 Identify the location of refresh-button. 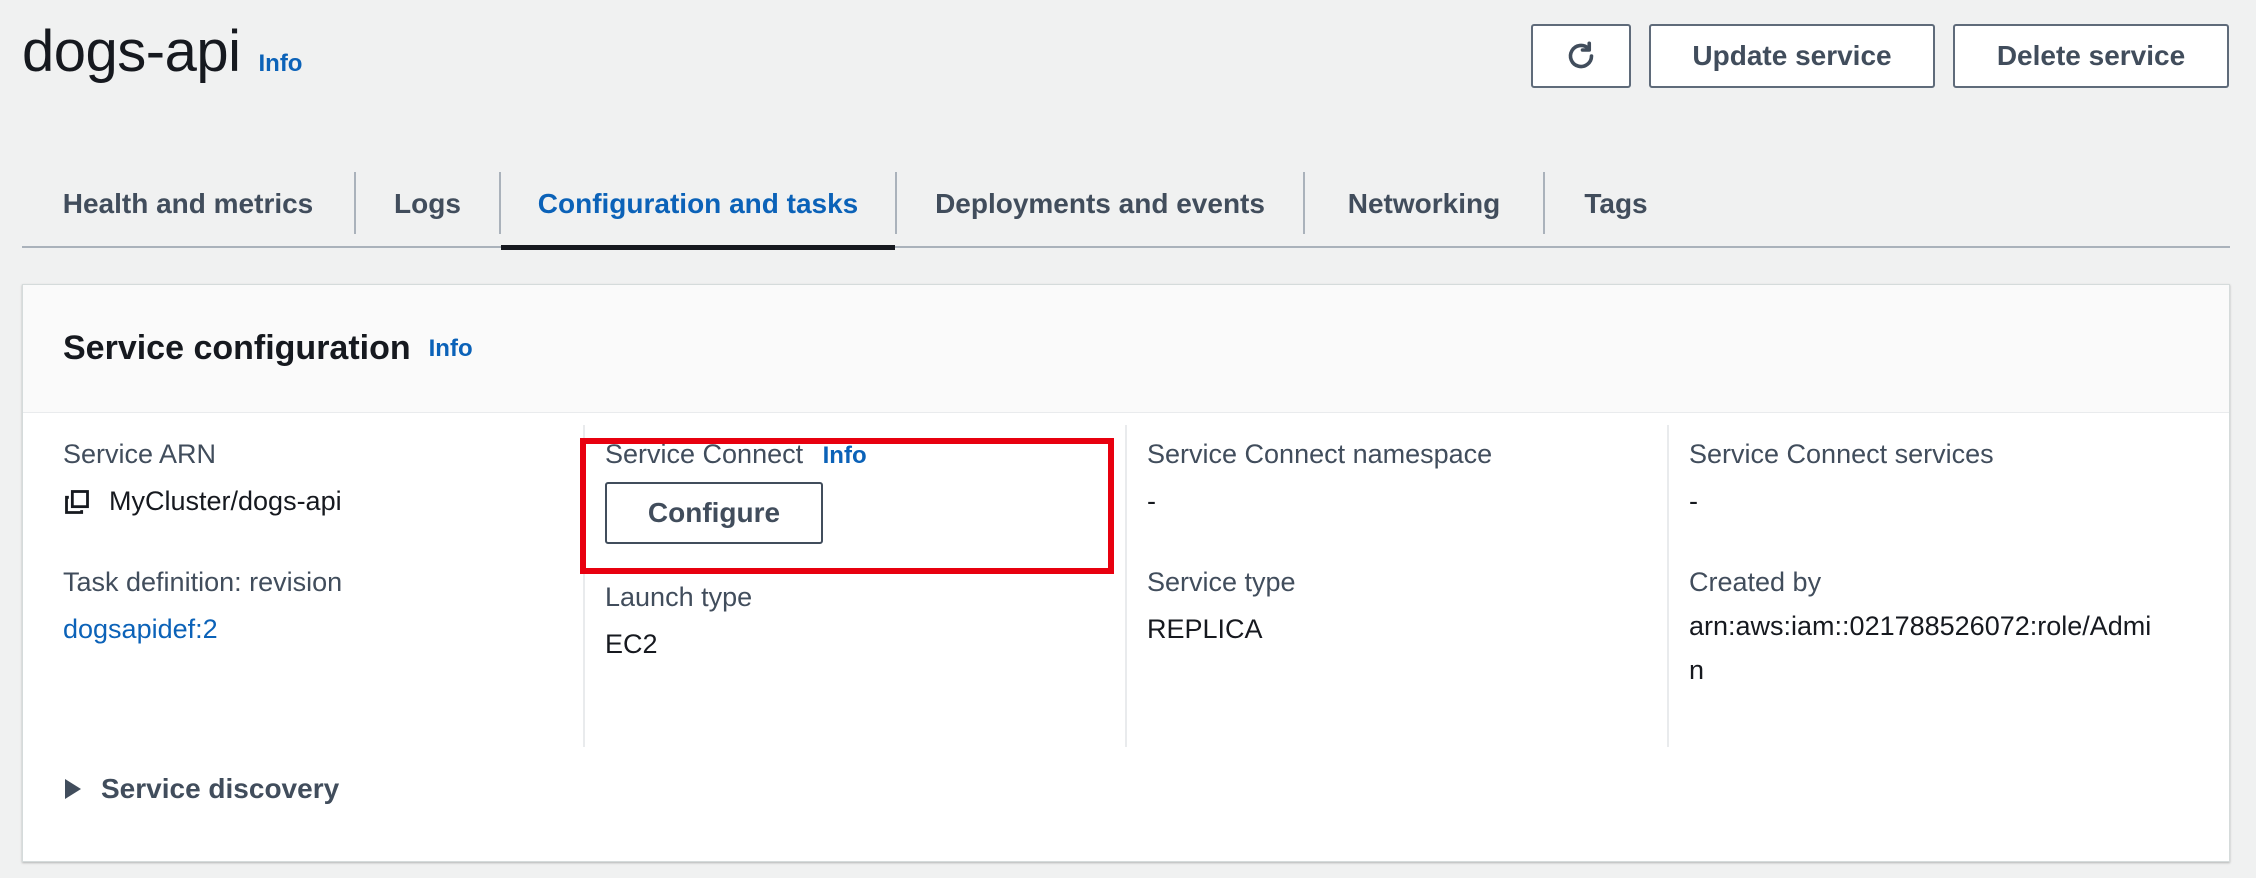
(1581, 56).